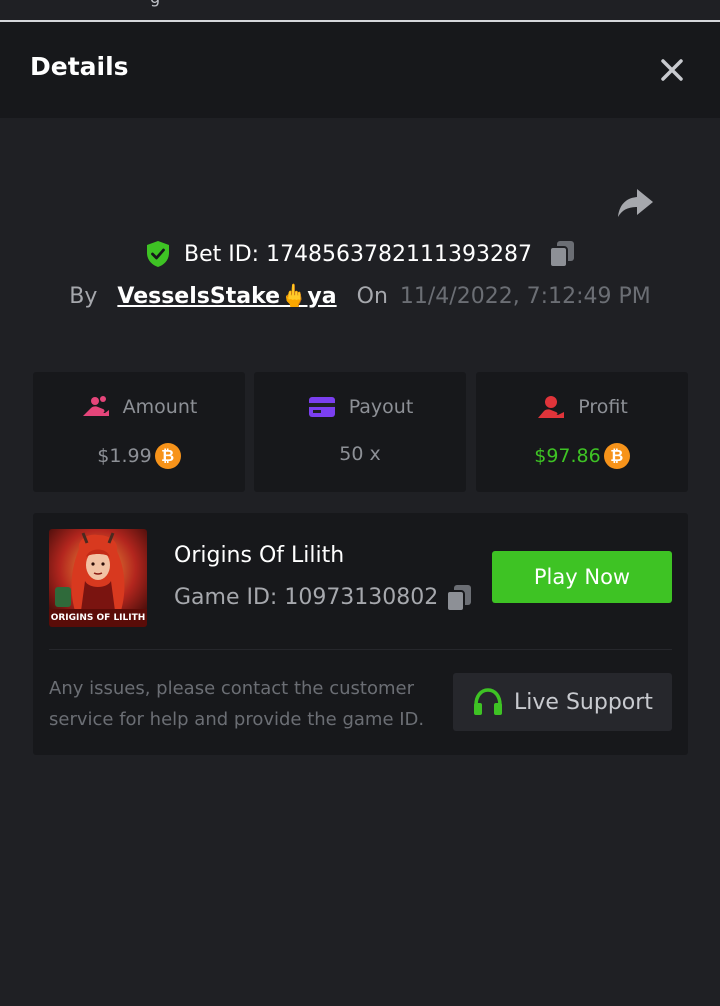 This screenshot has height=1006, width=720. I want to click on share-icon, so click(635, 203).